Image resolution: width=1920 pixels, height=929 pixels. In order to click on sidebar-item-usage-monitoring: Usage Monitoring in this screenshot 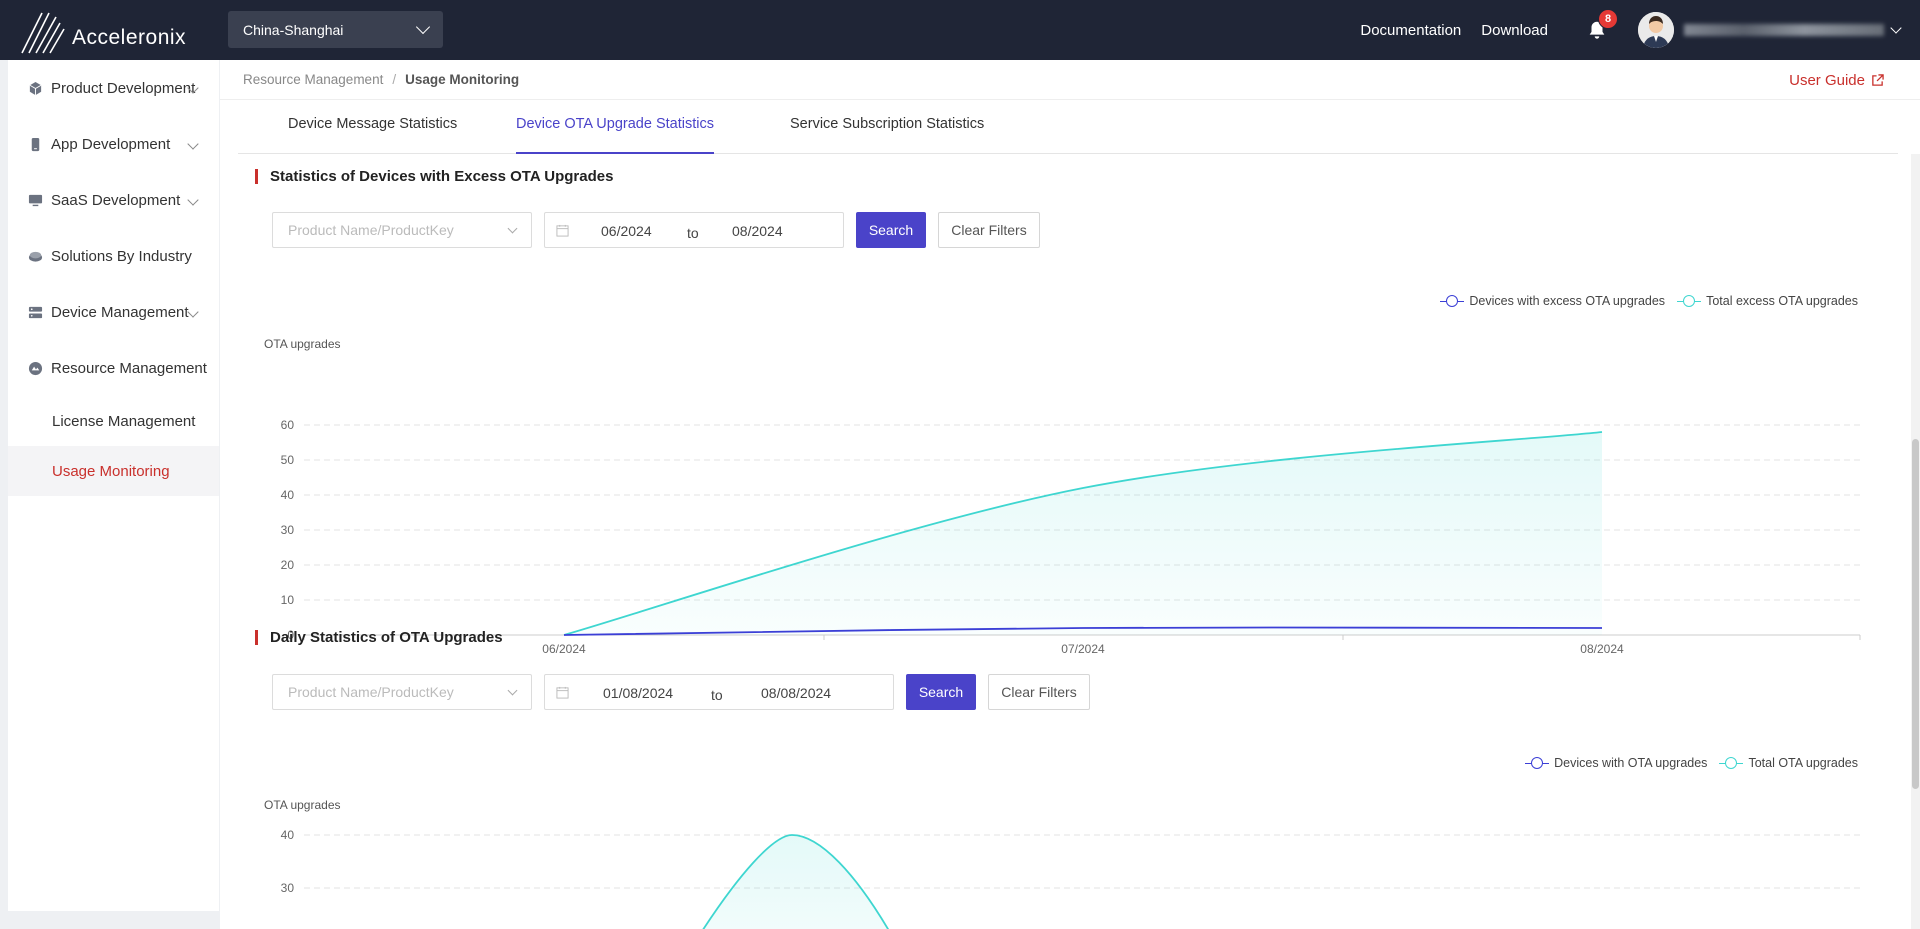, I will do `click(113, 471)`.